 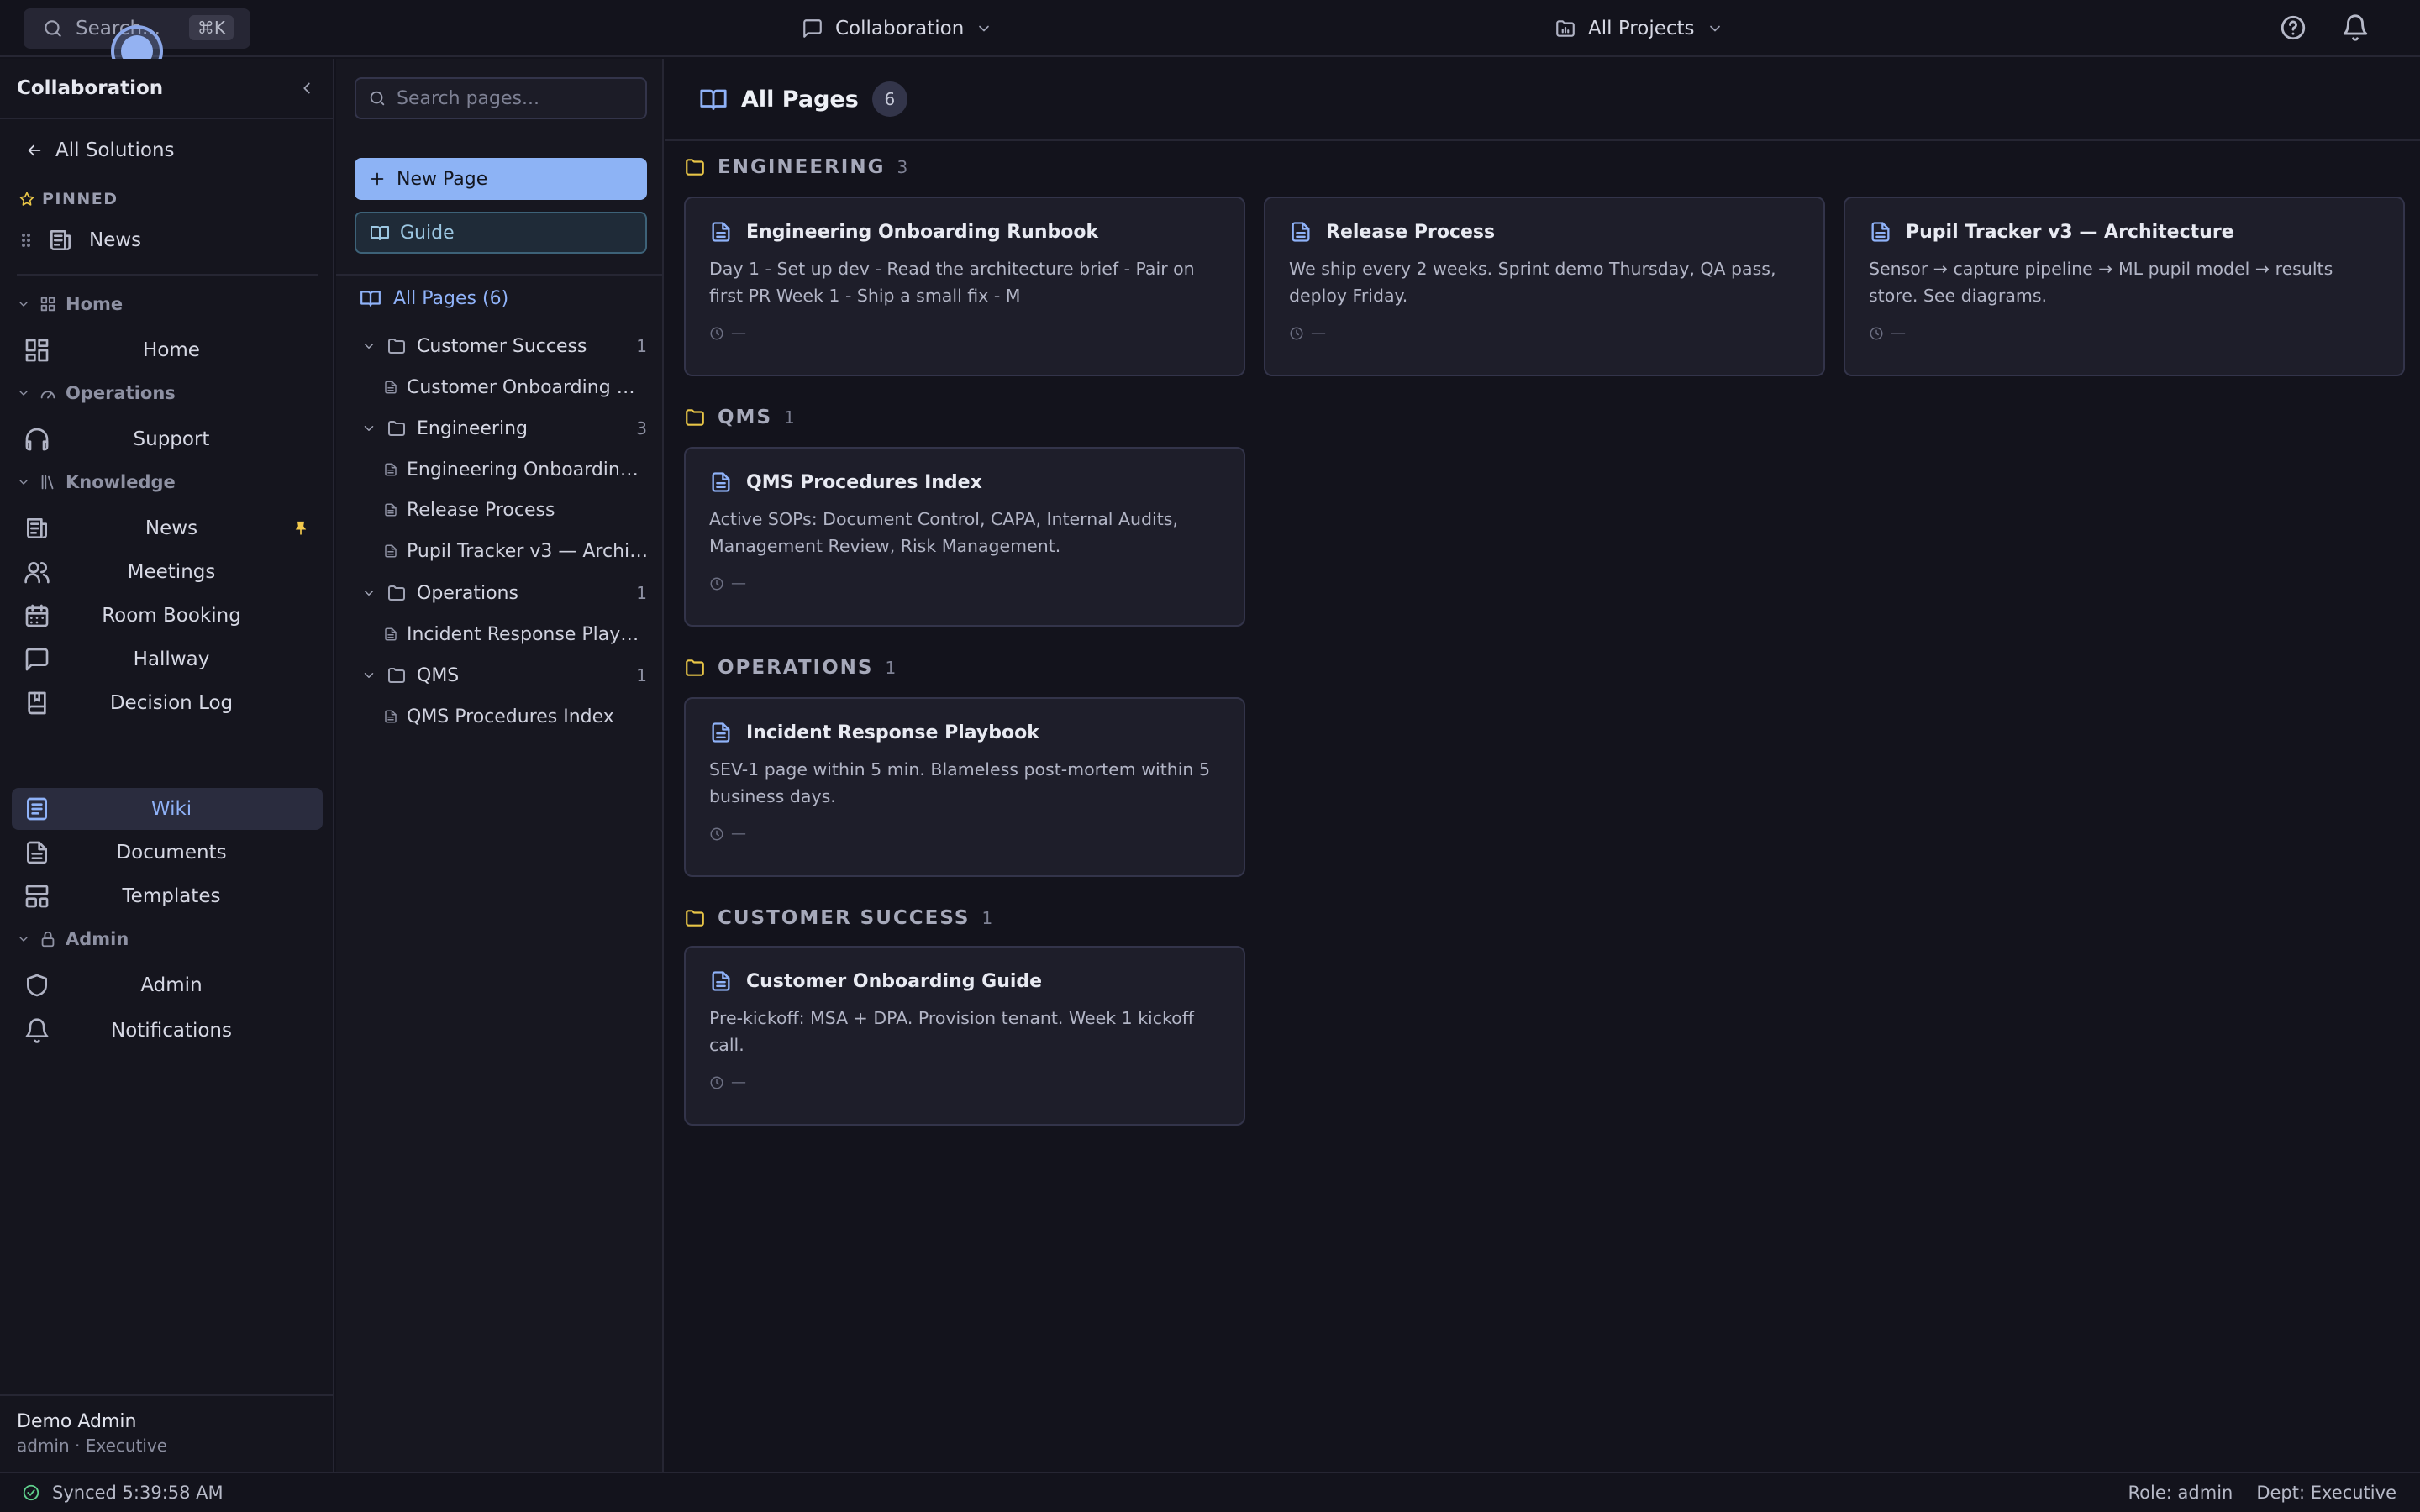 I want to click on all-pages-link-label: All Pages (6), so click(x=451, y=298).